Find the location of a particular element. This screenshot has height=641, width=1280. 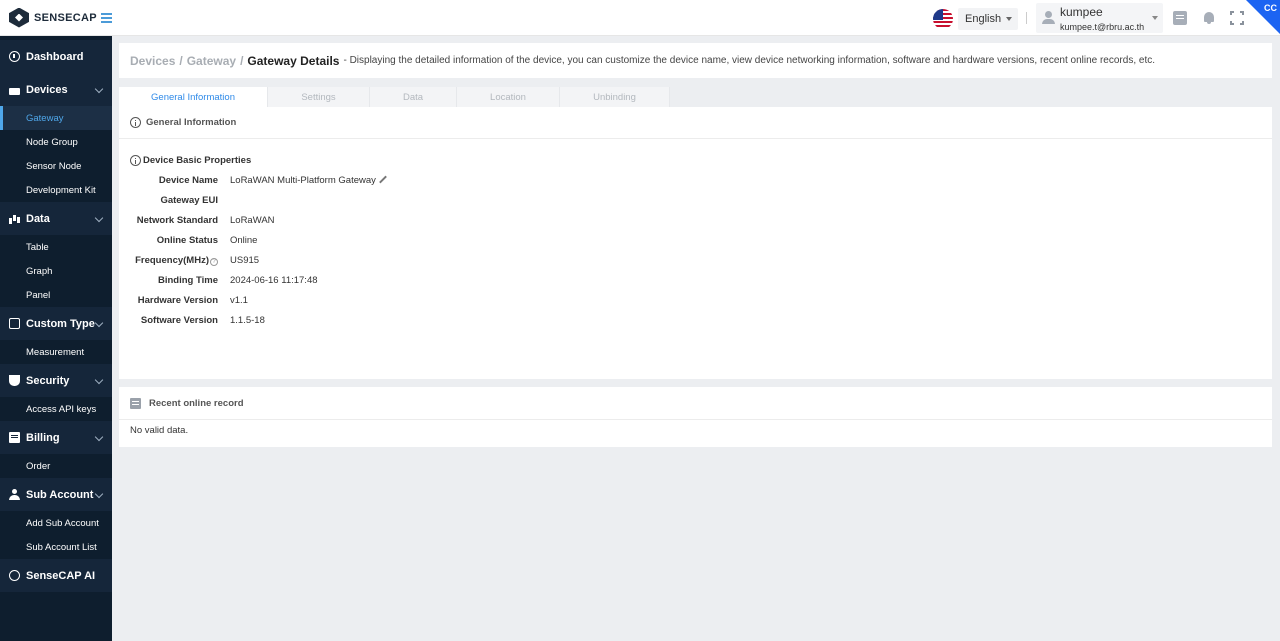

property-label: Network Standard is located at coordinates (177, 220).